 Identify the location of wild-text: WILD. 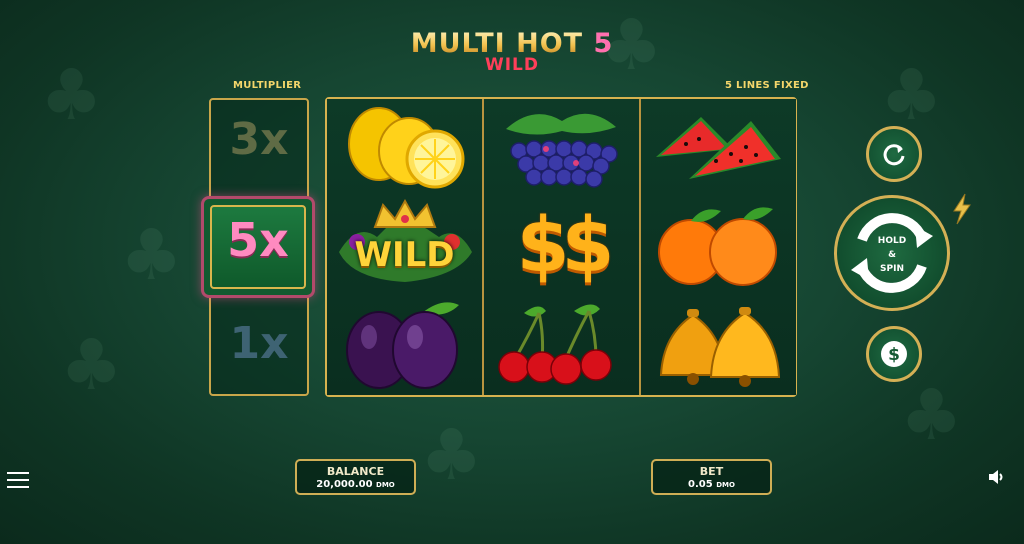
(404, 255).